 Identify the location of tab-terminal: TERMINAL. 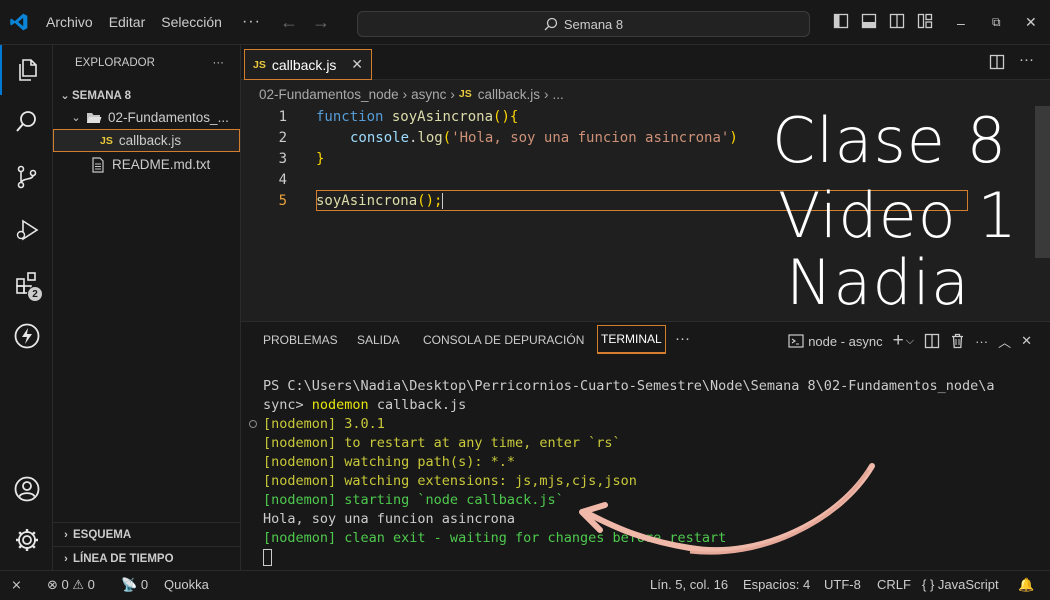
(631, 339).